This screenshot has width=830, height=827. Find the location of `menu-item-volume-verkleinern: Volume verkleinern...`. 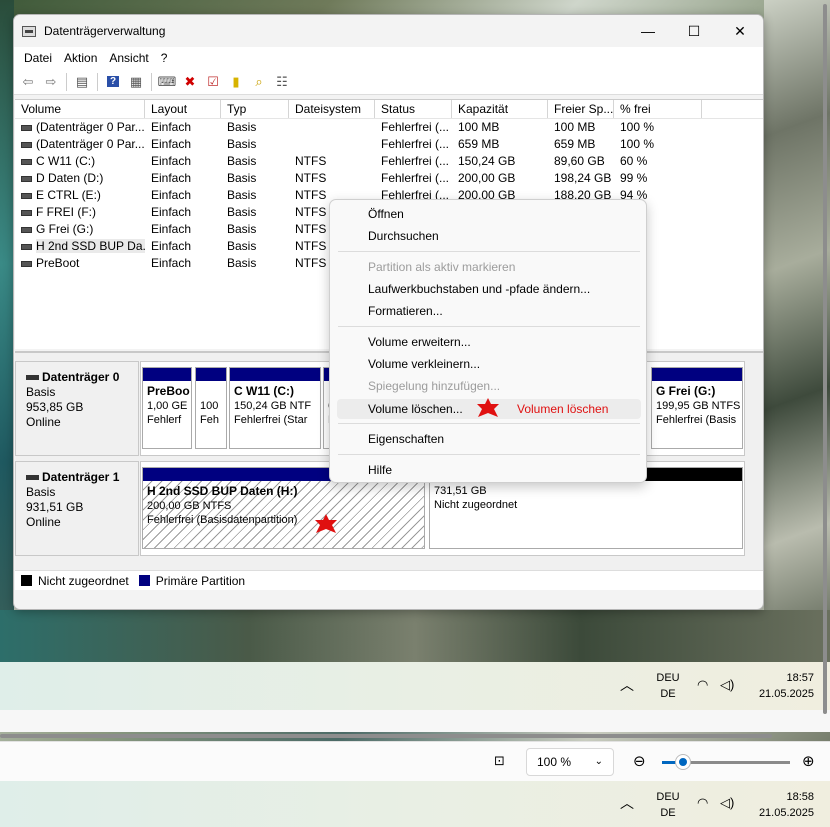

menu-item-volume-verkleinern: Volume verkleinern... is located at coordinates (424, 364).